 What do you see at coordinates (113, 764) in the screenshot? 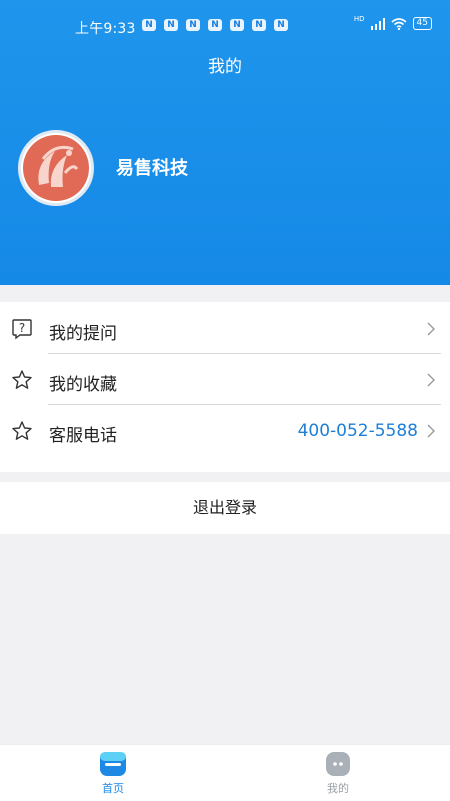
I see `home-icon` at bounding box center [113, 764].